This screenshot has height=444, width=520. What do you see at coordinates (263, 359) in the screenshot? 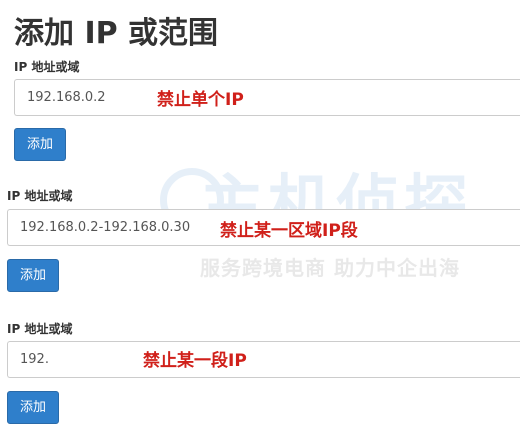
I see `ip-input: 192.` at bounding box center [263, 359].